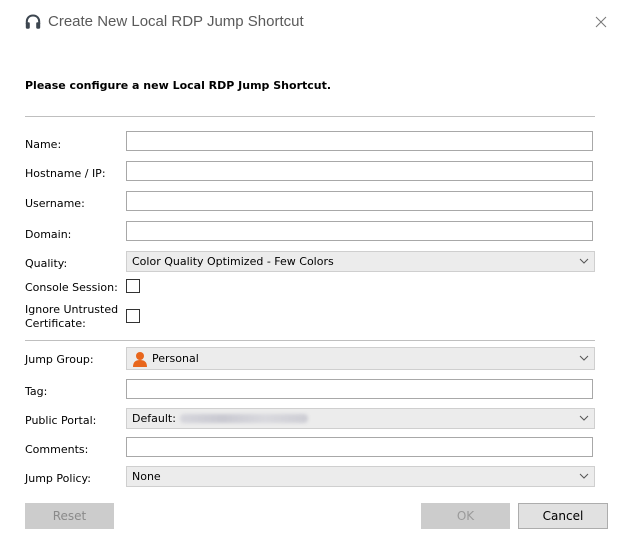  I want to click on jump-policy-select: None, so click(360, 476).